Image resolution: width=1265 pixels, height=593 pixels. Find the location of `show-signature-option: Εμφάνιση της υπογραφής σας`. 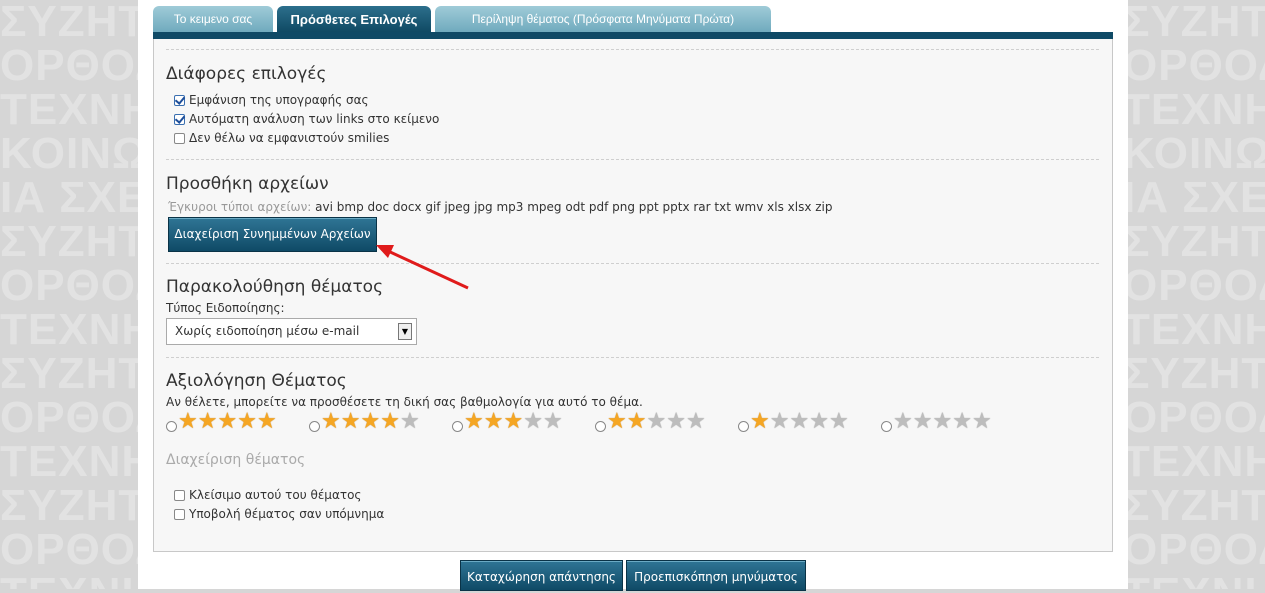

show-signature-option: Εμφάνιση της υπογραφής σας is located at coordinates (271, 100).